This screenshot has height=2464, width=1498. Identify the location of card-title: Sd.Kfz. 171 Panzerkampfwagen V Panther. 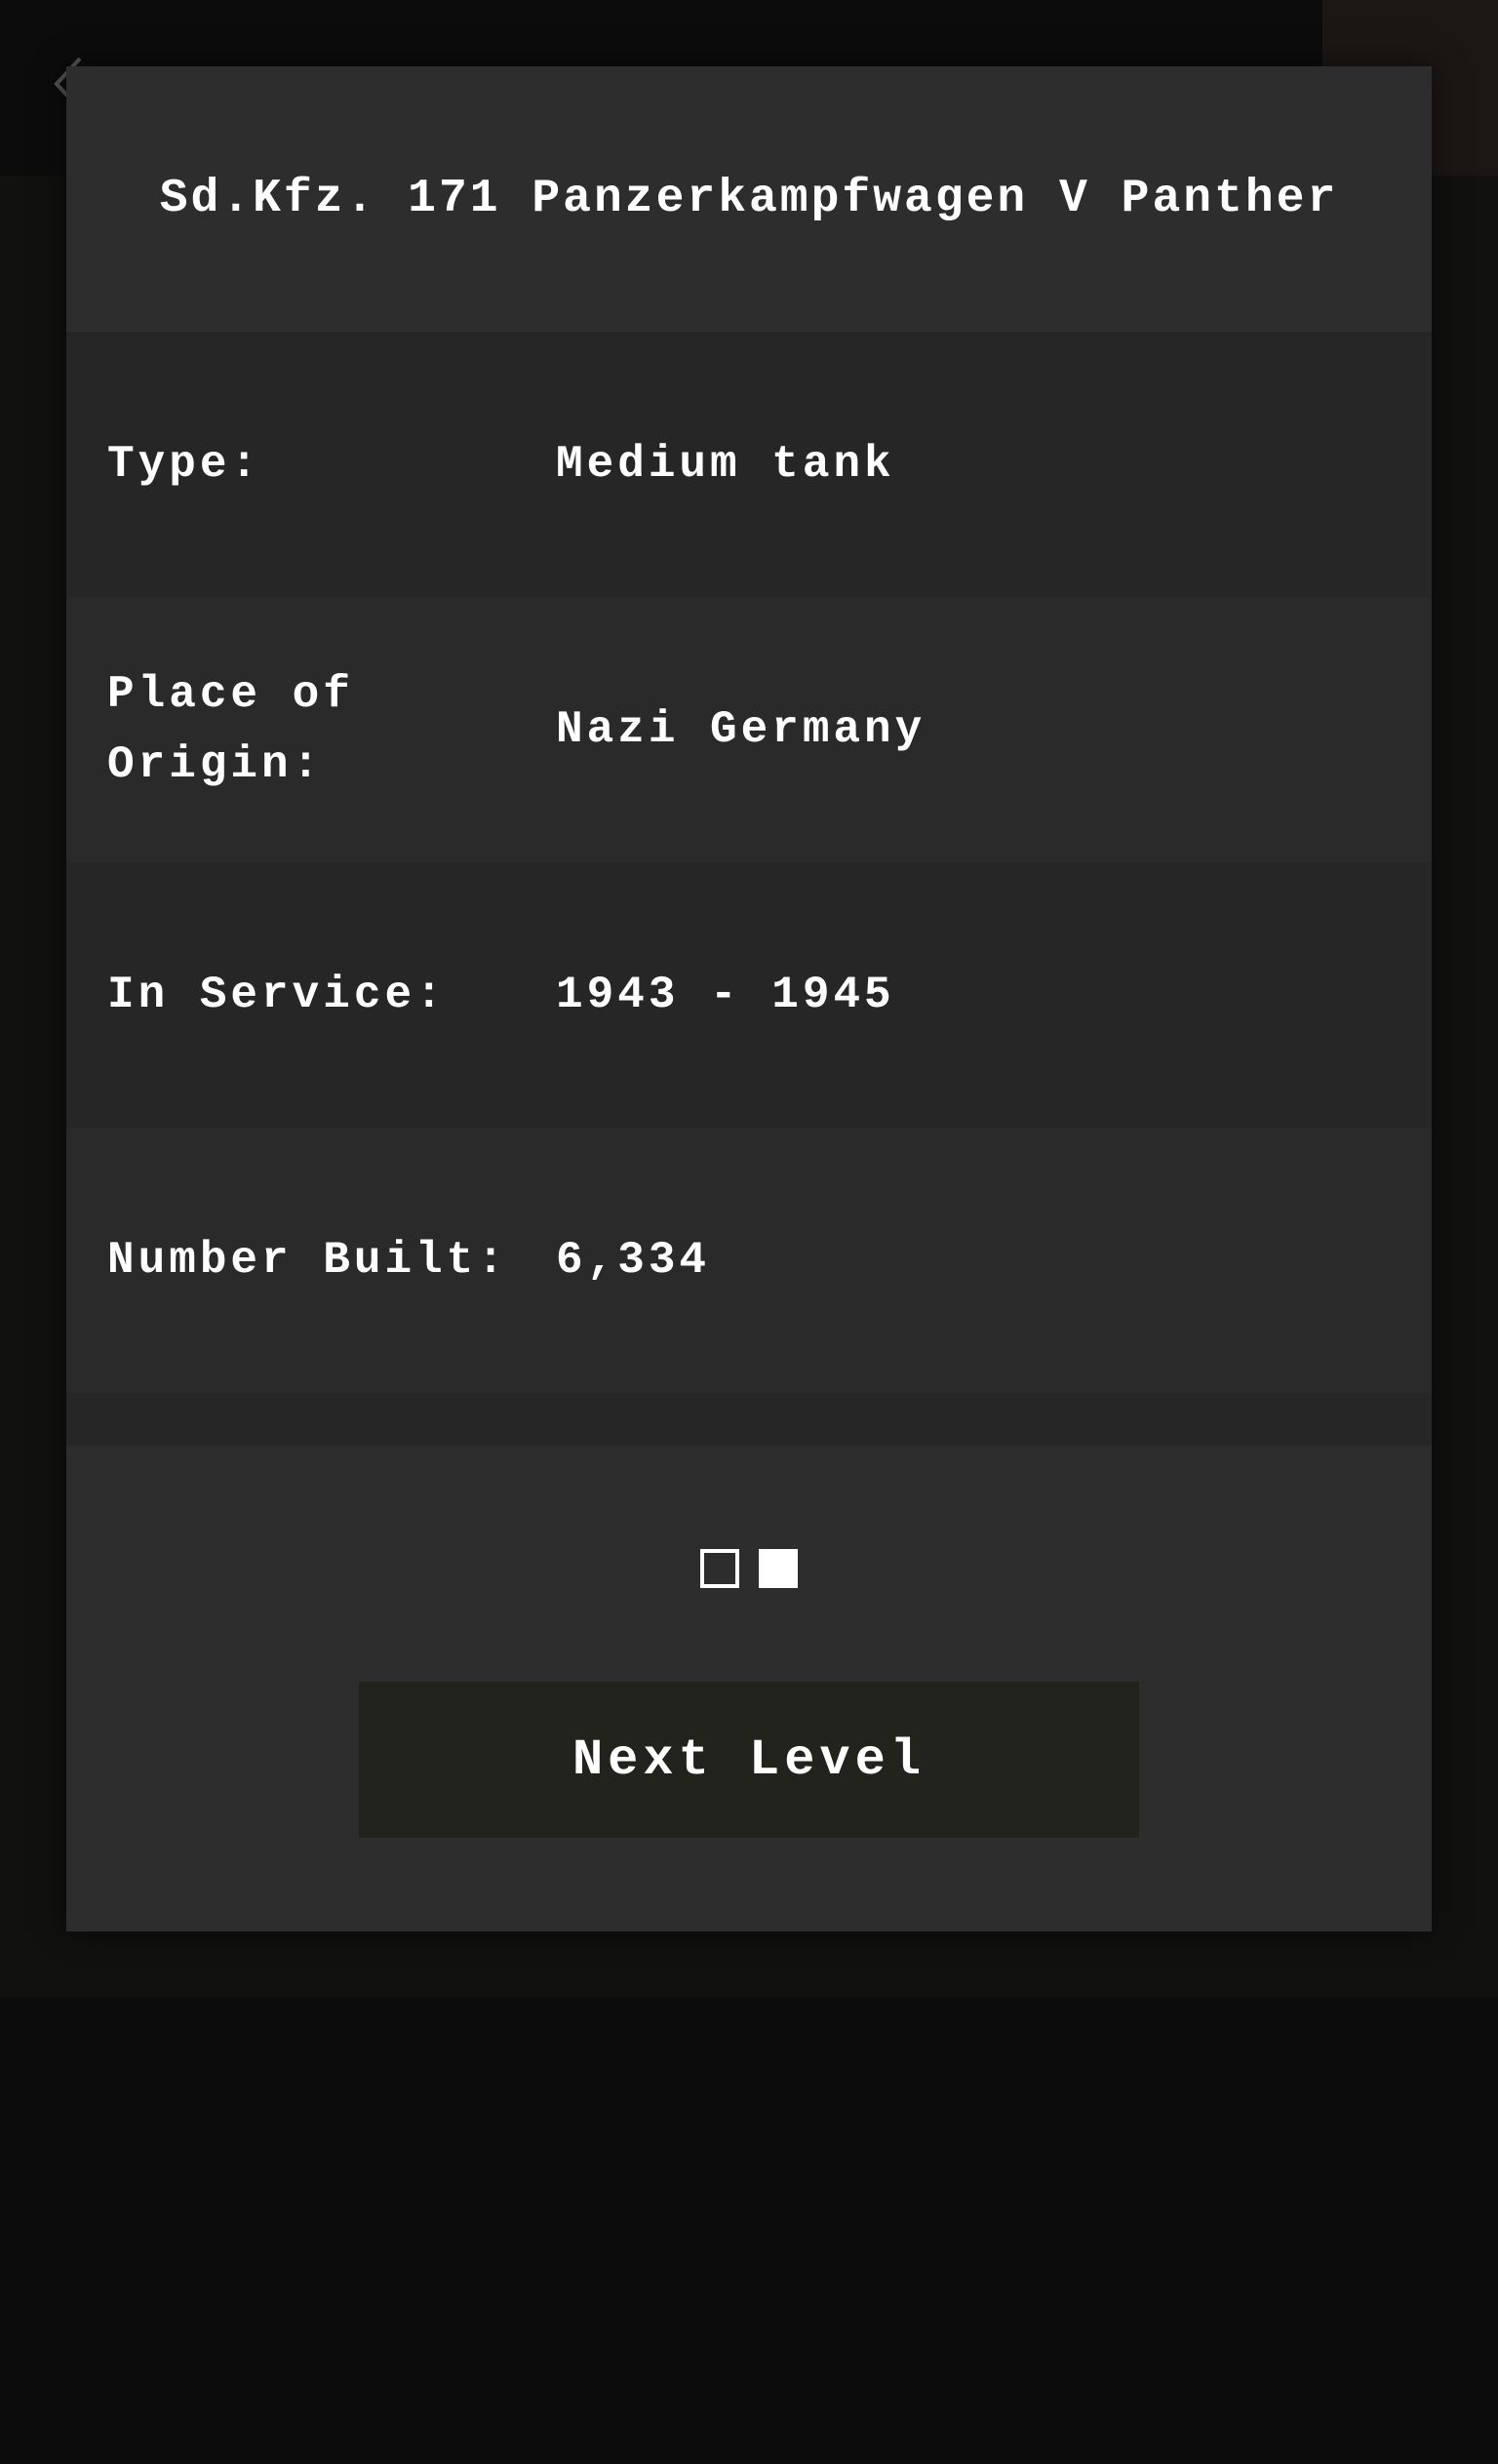
(749, 199).